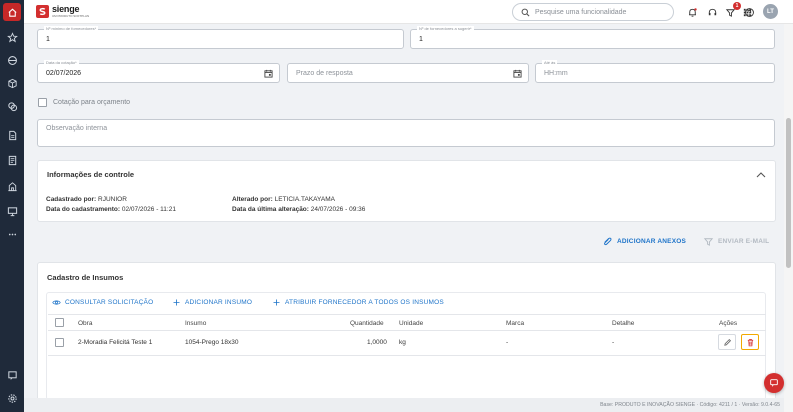 The width and height of the screenshot is (793, 412). I want to click on data-cotacao-field: Data da cotação* 02/07/2026, so click(158, 71).